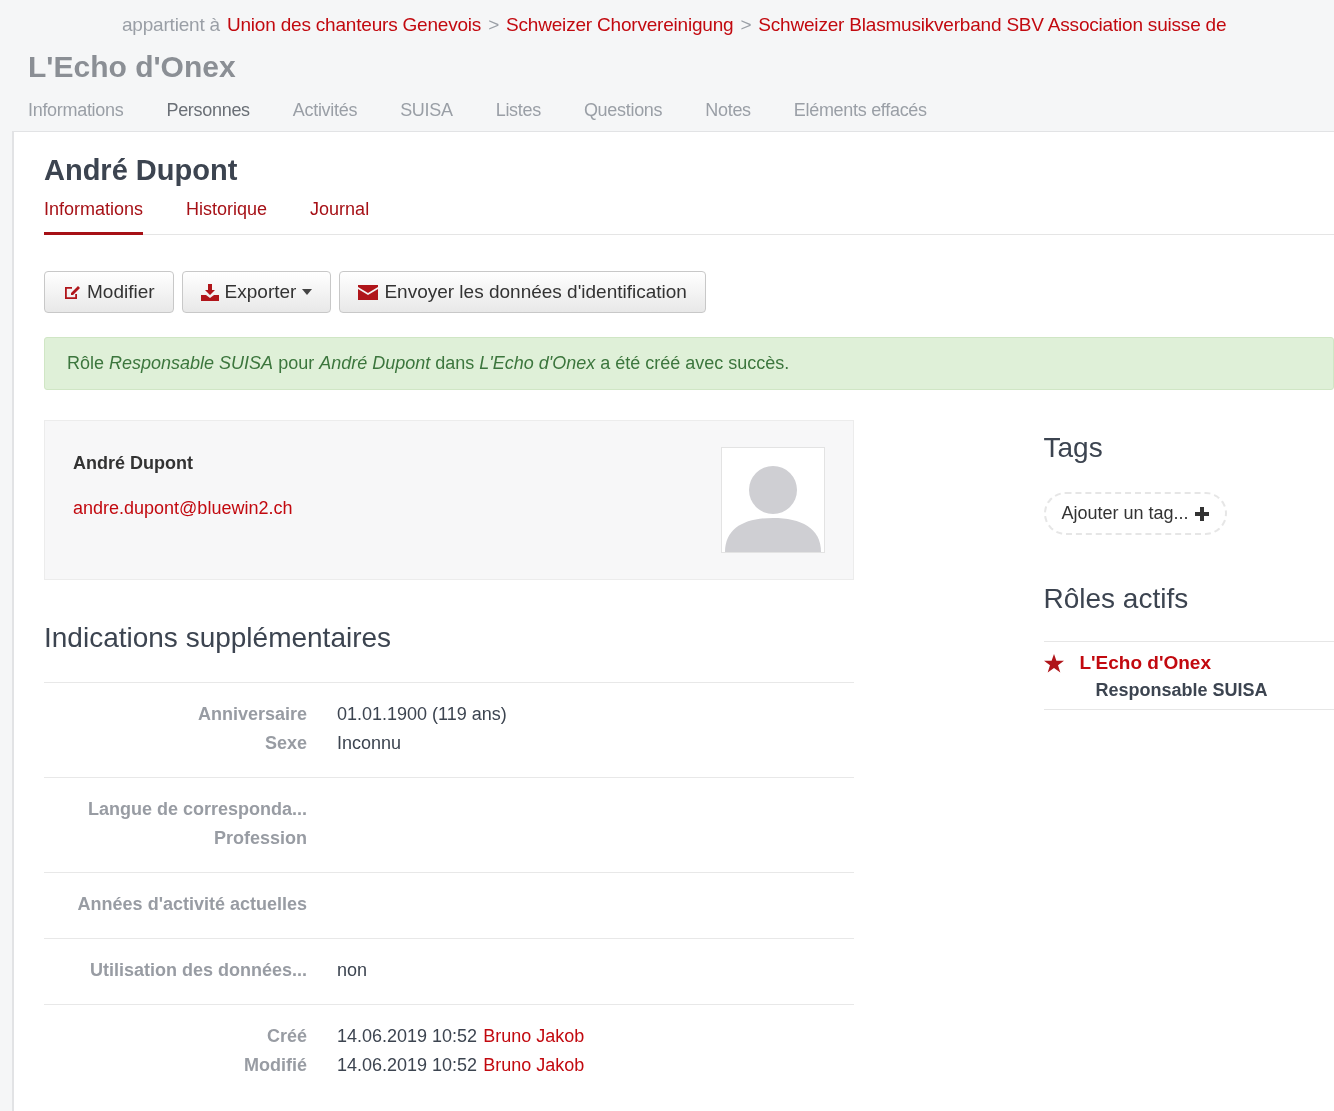 This screenshot has width=1334, height=1111. What do you see at coordinates (352, 971) in the screenshot?
I see `field-value: non` at bounding box center [352, 971].